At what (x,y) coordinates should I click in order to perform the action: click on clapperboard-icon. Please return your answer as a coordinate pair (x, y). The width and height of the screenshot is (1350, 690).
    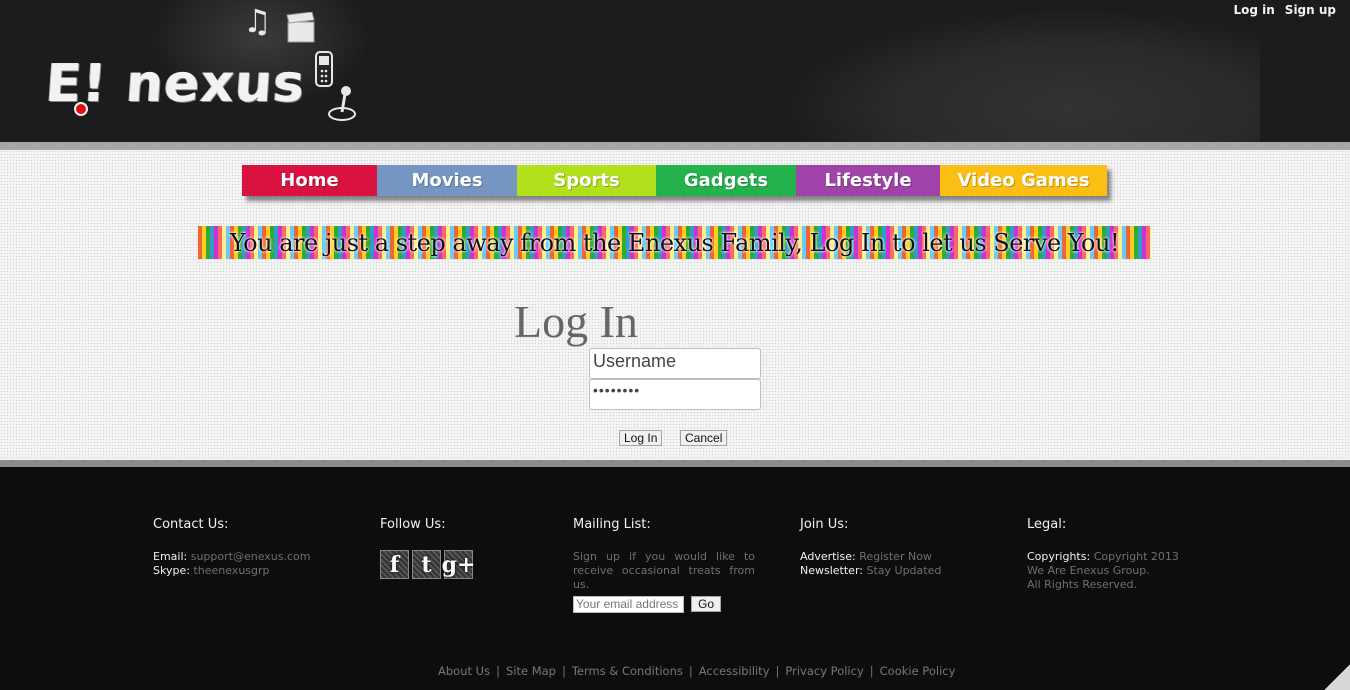
    Looking at the image, I should click on (300, 27).